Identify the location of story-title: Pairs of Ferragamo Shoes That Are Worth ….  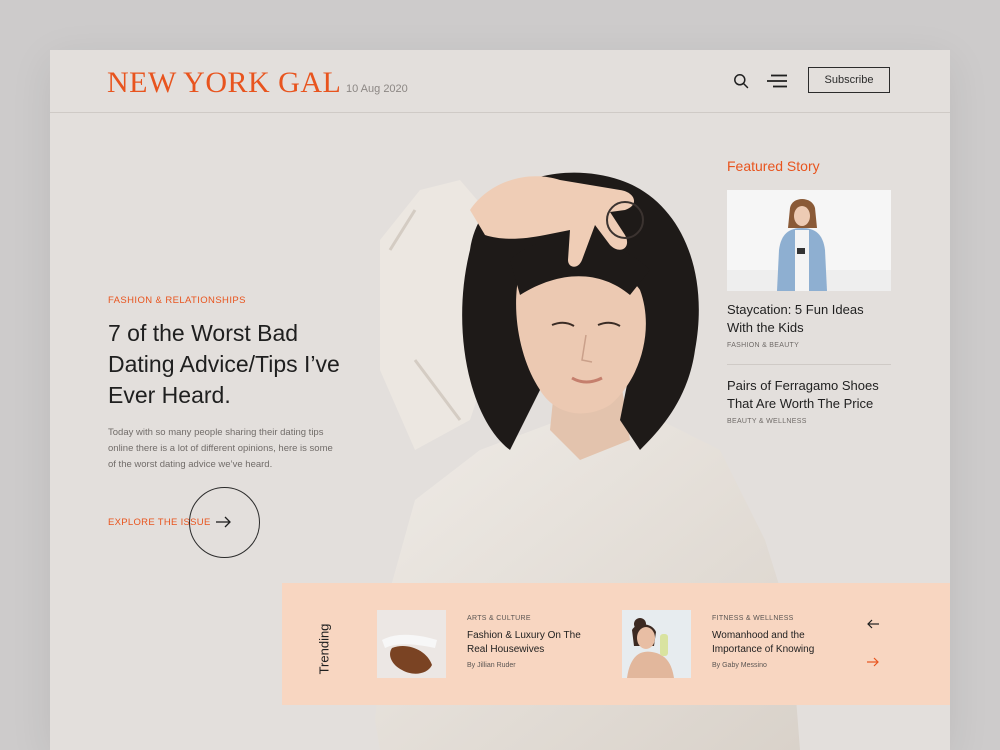
(809, 395).